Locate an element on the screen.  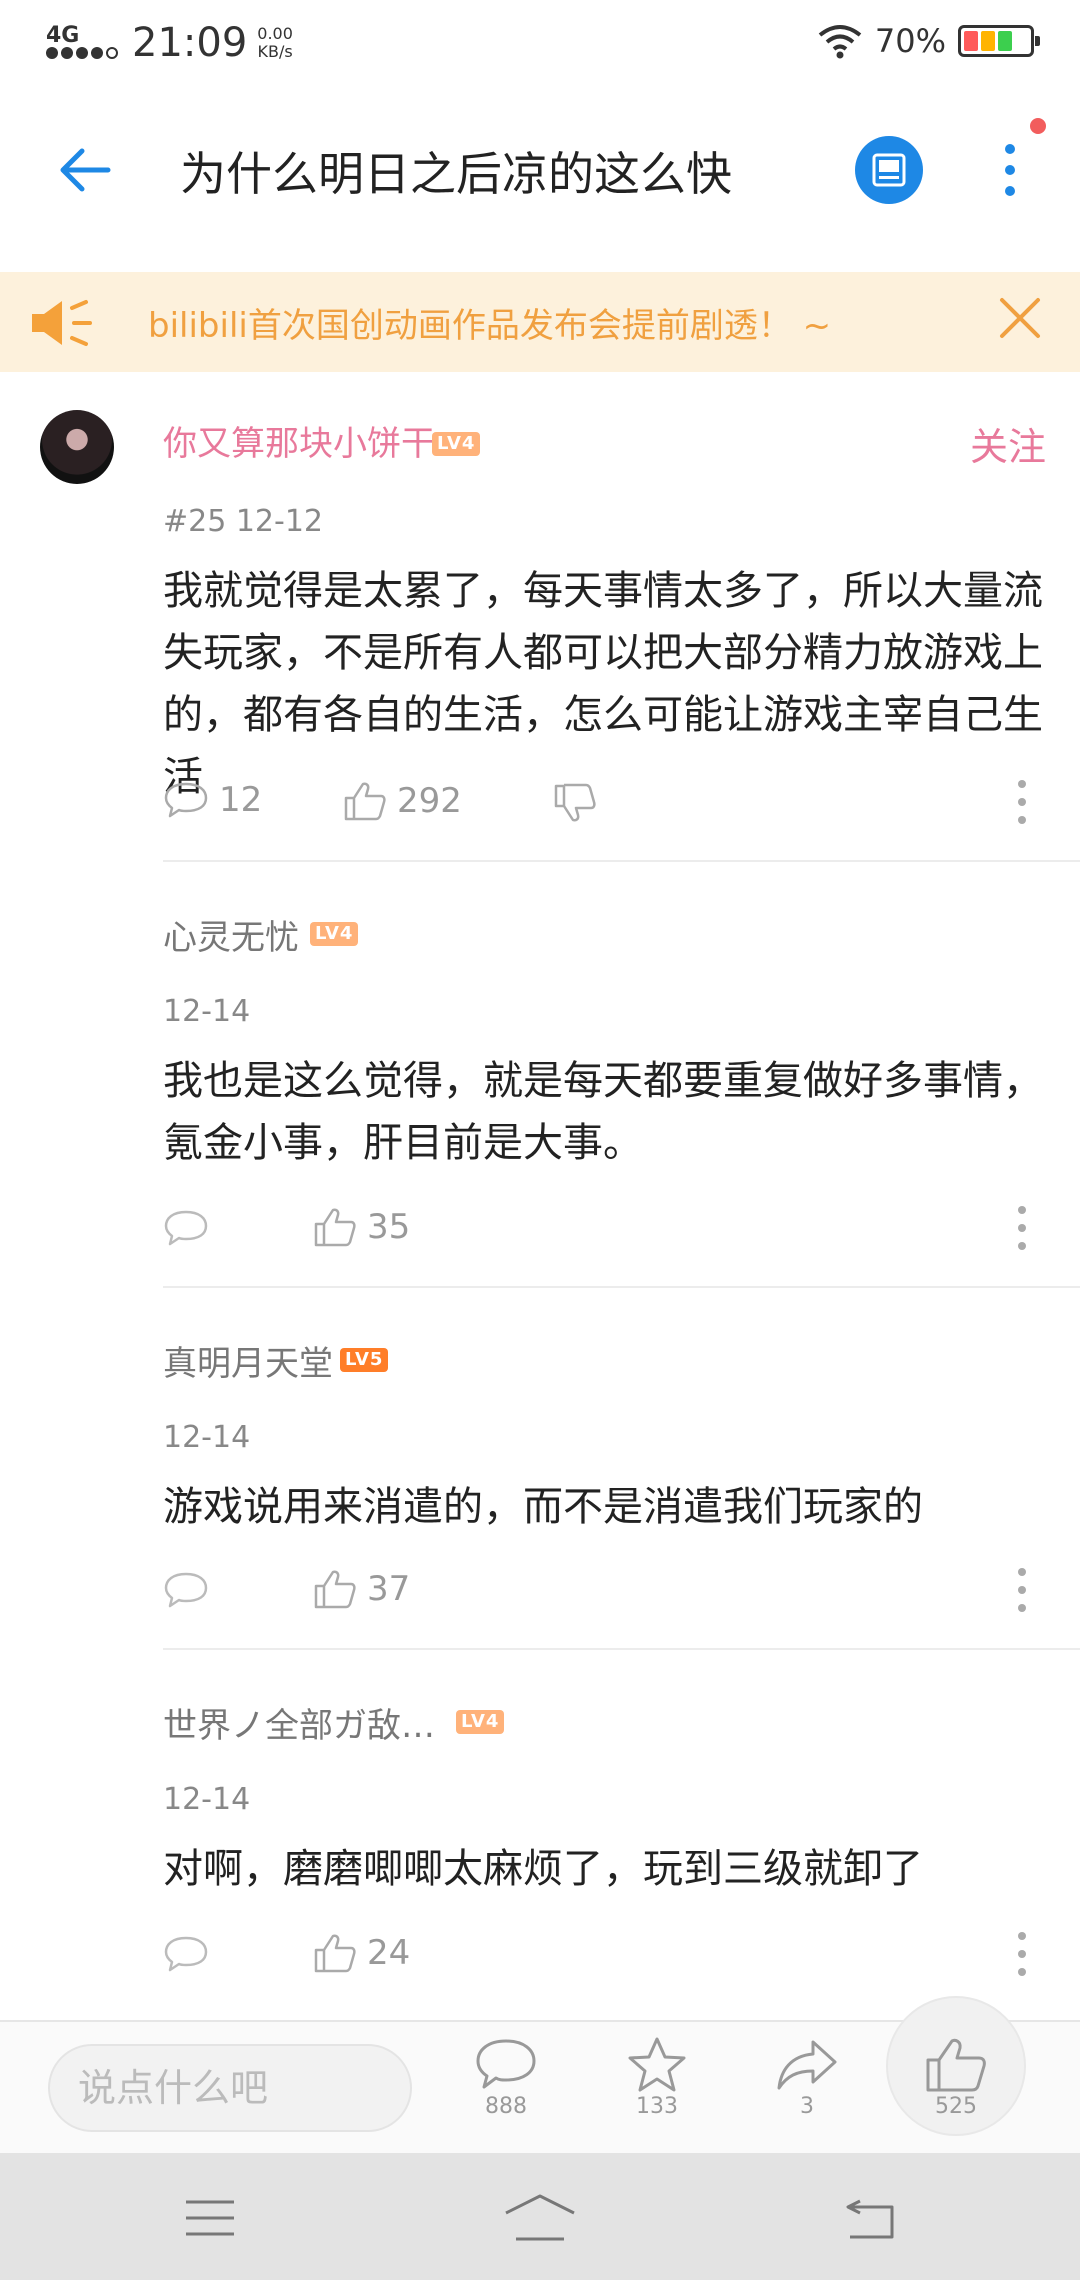
back-nav-button is located at coordinates (870, 2218).